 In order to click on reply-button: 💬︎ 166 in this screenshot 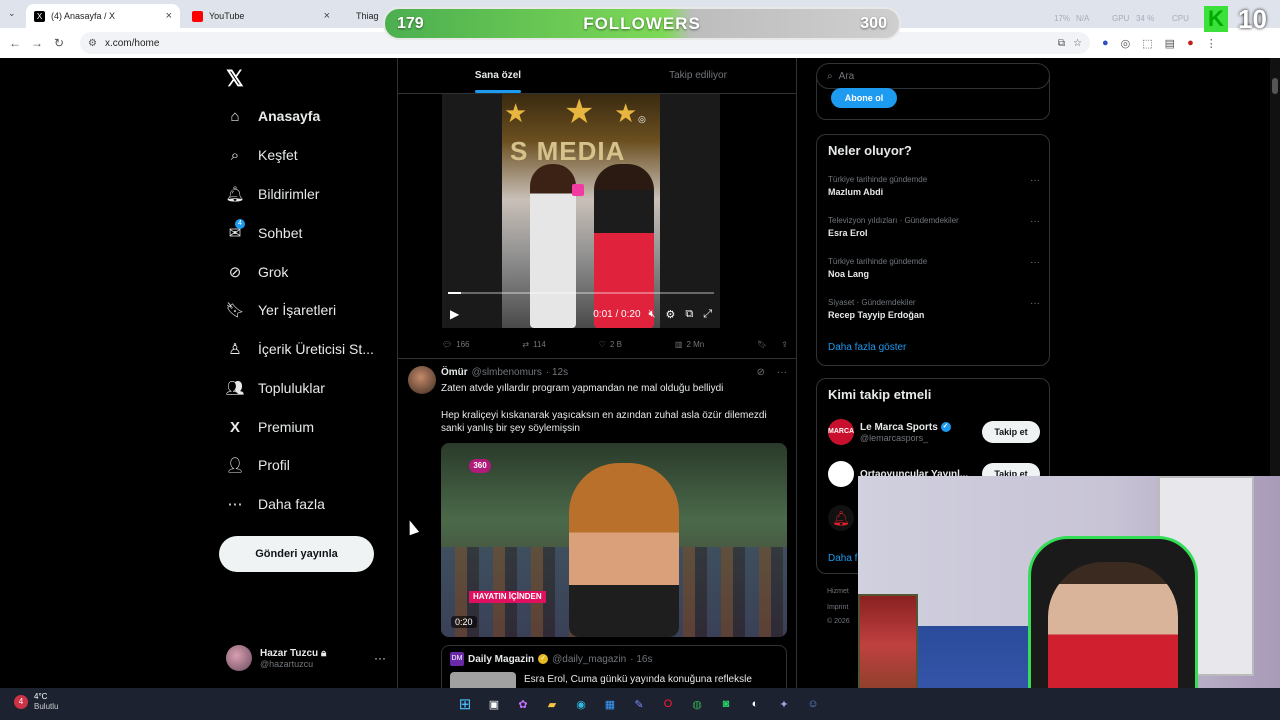, I will do `click(456, 344)`.